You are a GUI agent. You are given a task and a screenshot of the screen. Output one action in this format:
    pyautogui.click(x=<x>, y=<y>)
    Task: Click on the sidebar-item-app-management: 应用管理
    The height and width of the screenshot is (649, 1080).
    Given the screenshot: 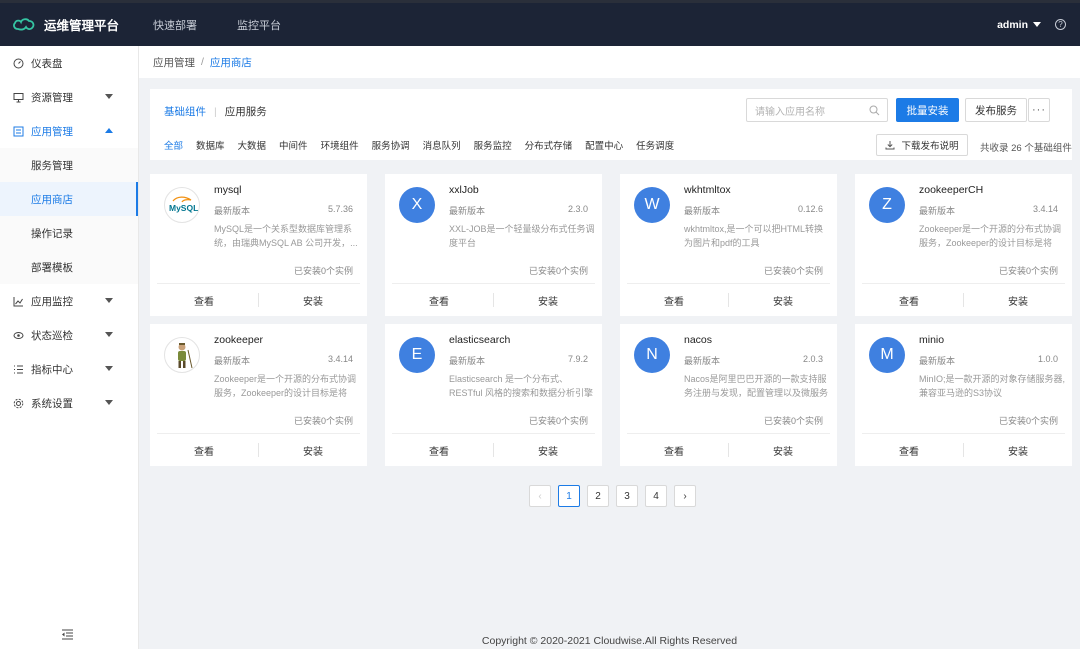 What is the action you would take?
    pyautogui.click(x=69, y=131)
    